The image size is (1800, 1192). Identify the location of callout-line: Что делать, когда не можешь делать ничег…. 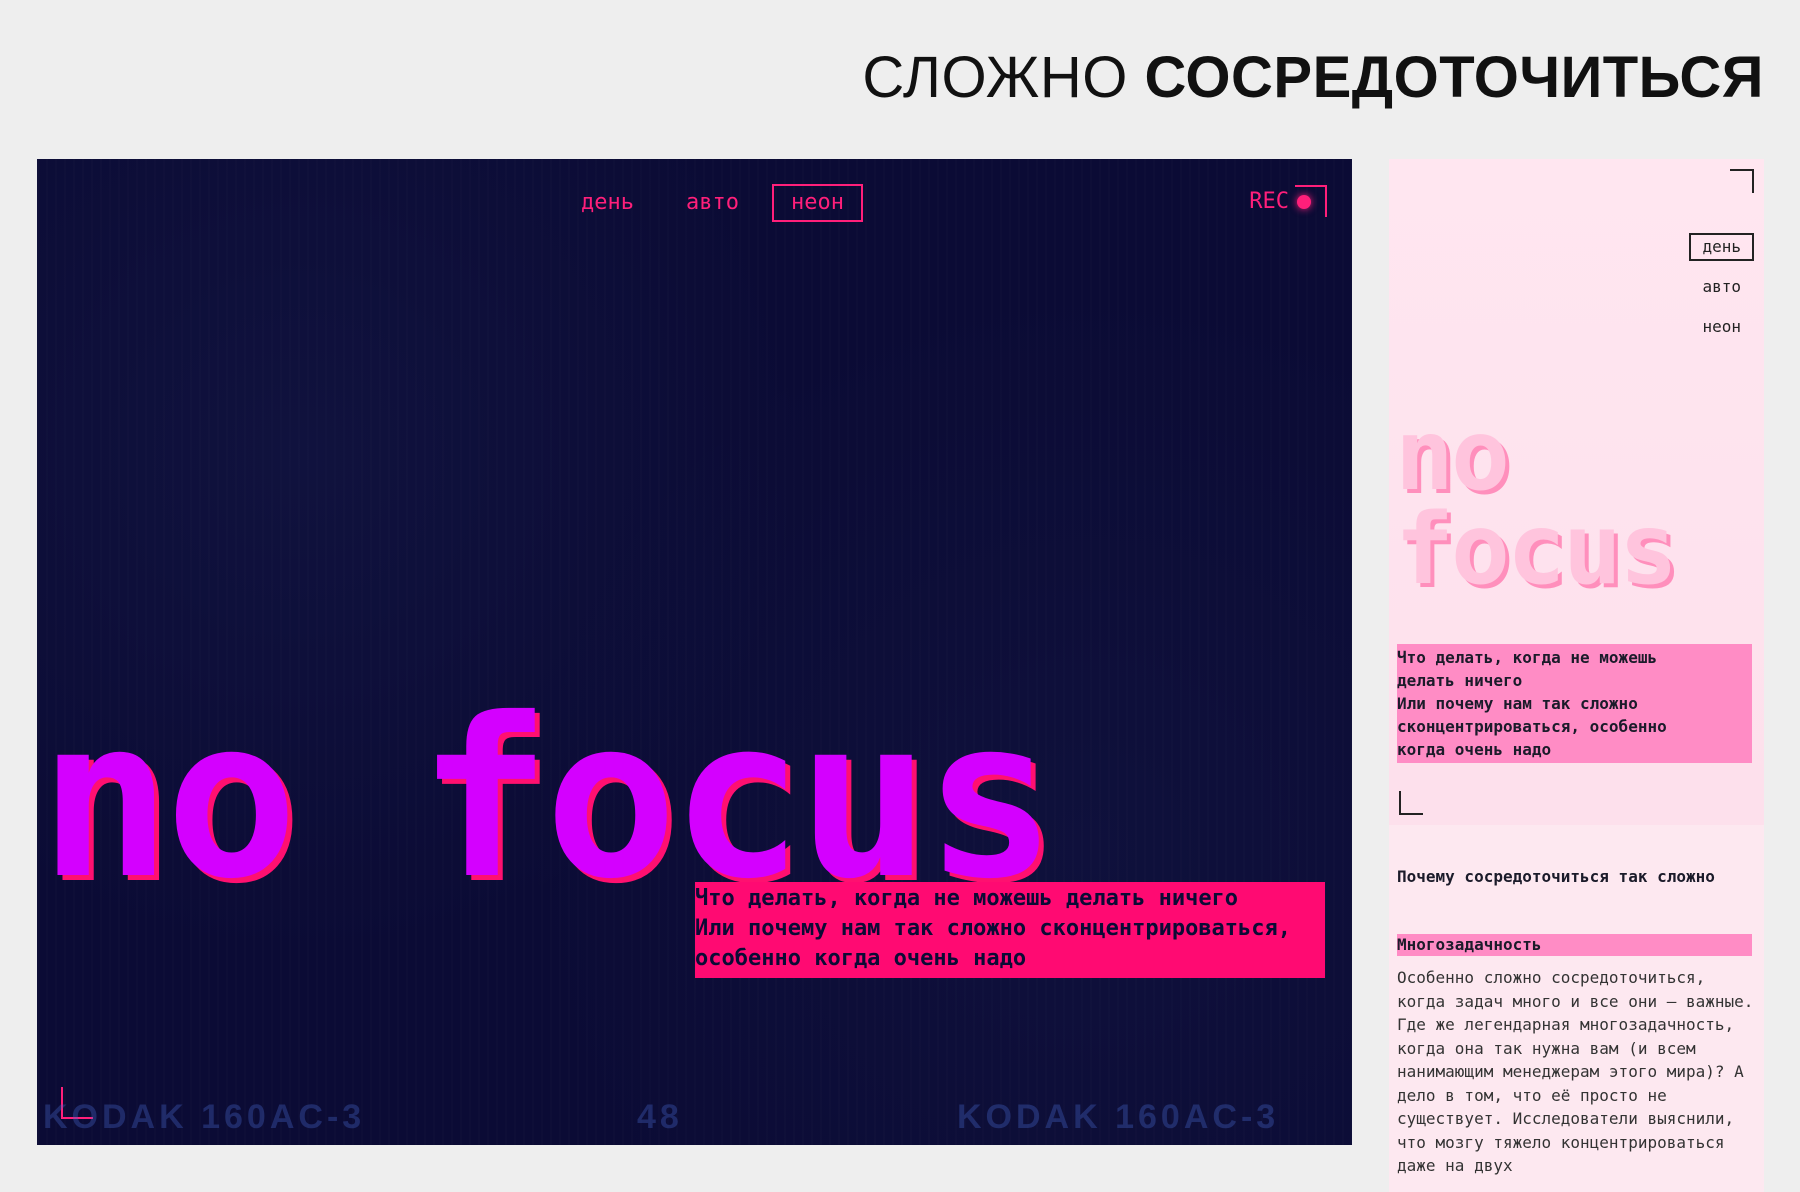
(967, 898).